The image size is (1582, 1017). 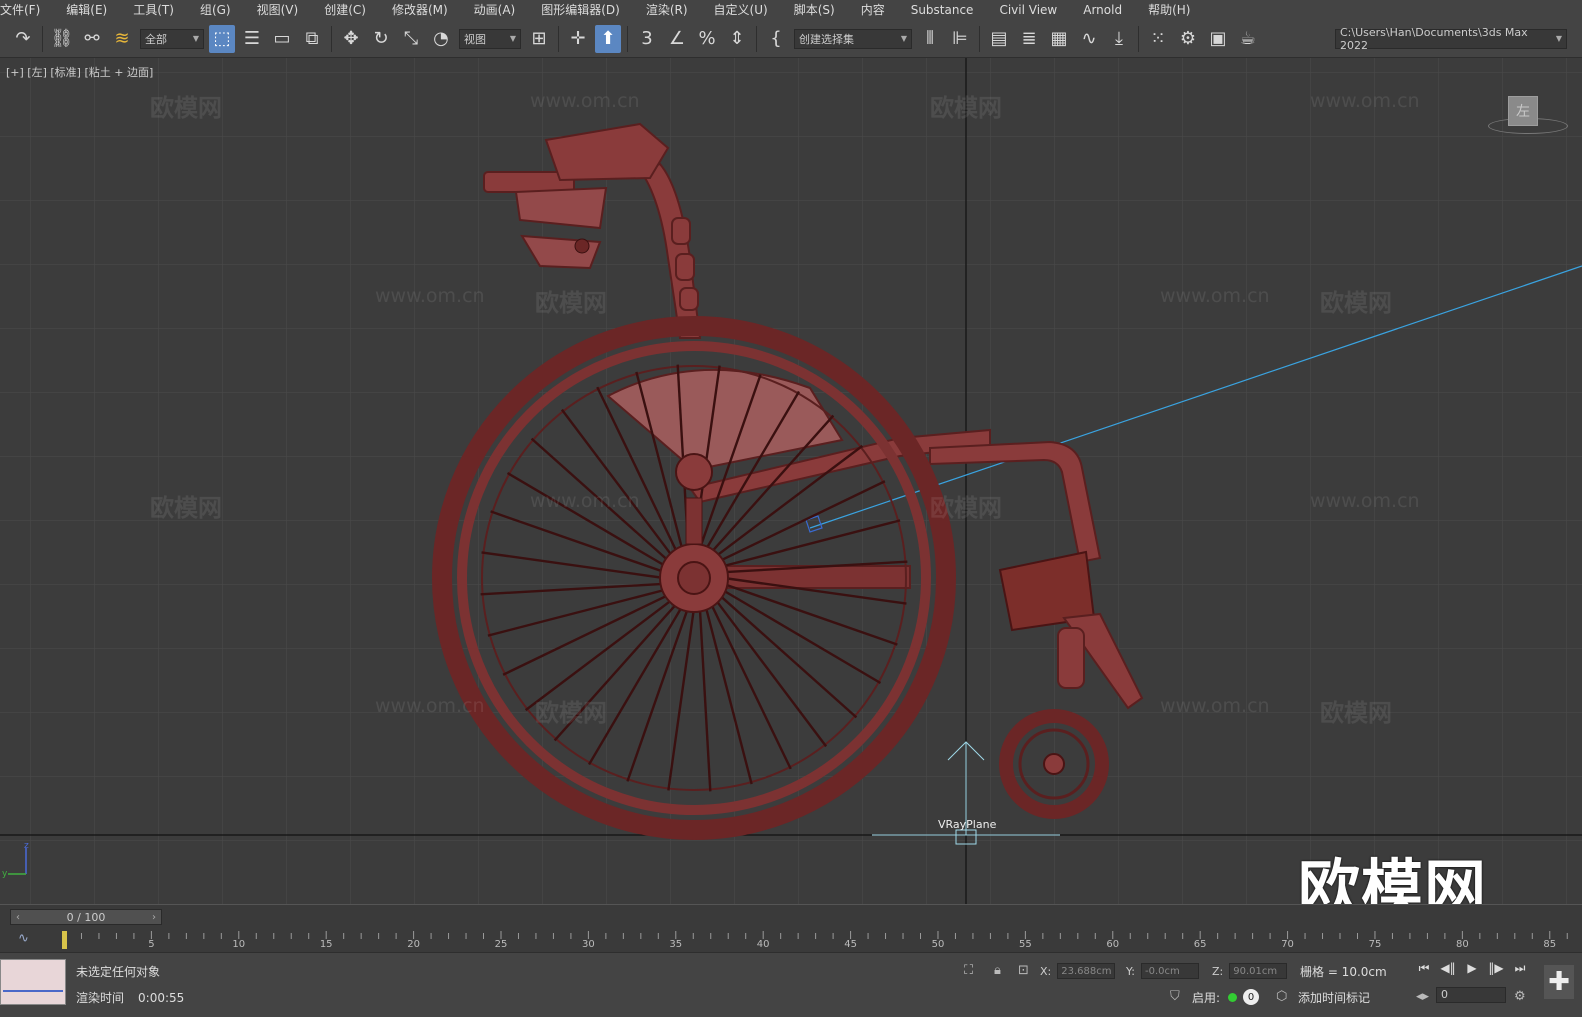 What do you see at coordinates (580, 10) in the screenshot?
I see `menu-item: 图形编辑器(D)` at bounding box center [580, 10].